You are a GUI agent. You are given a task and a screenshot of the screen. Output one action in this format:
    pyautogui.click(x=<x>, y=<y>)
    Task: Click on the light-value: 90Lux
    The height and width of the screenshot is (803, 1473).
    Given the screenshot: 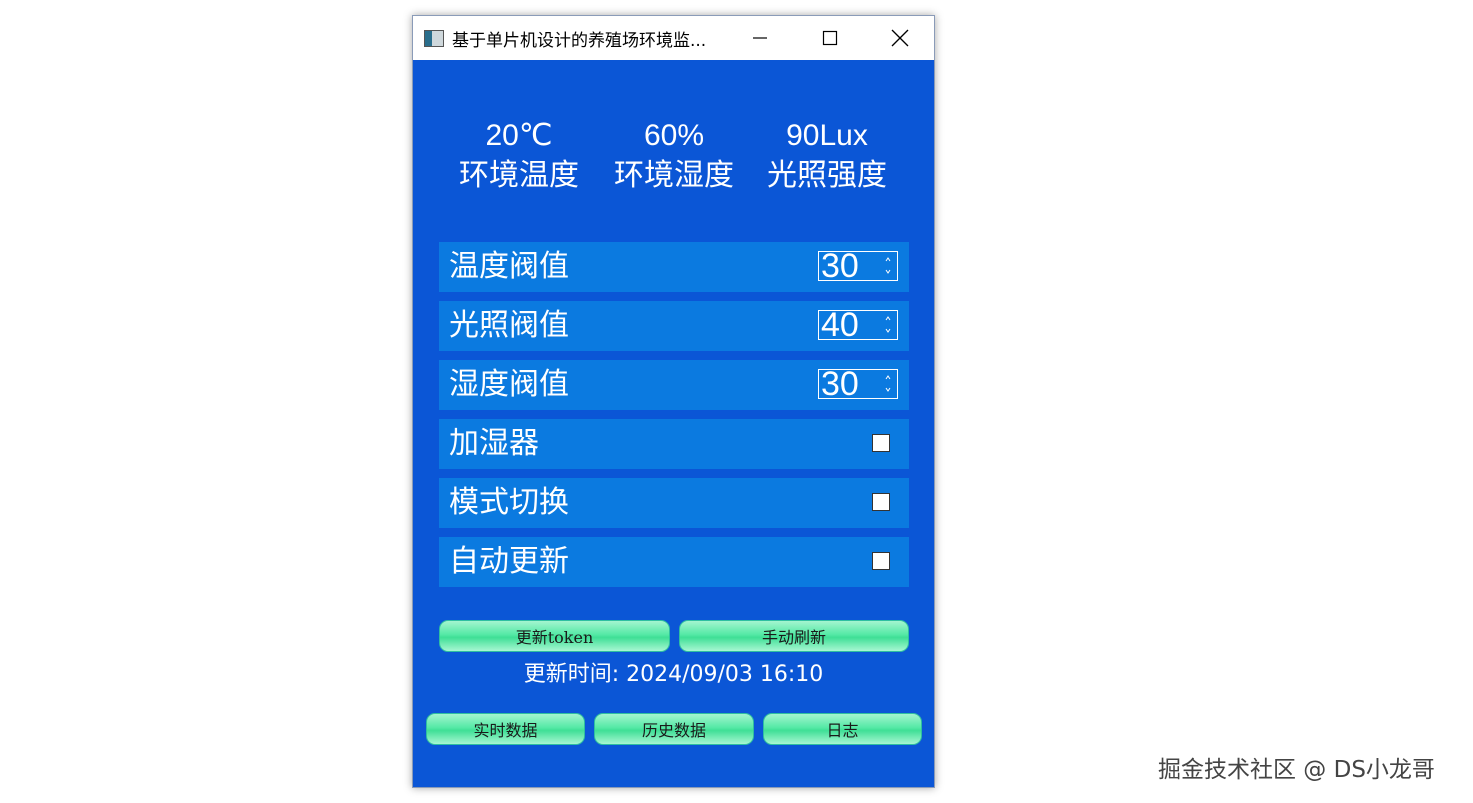 What is the action you would take?
    pyautogui.click(x=827, y=135)
    